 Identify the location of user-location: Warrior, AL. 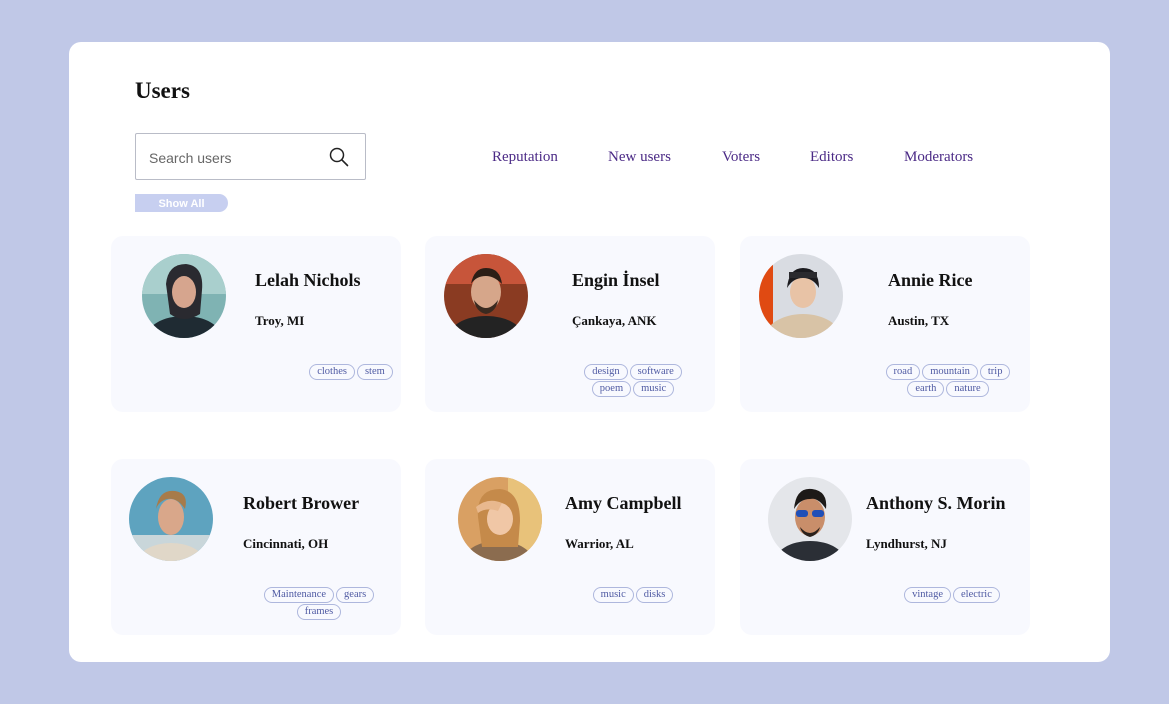
(599, 543).